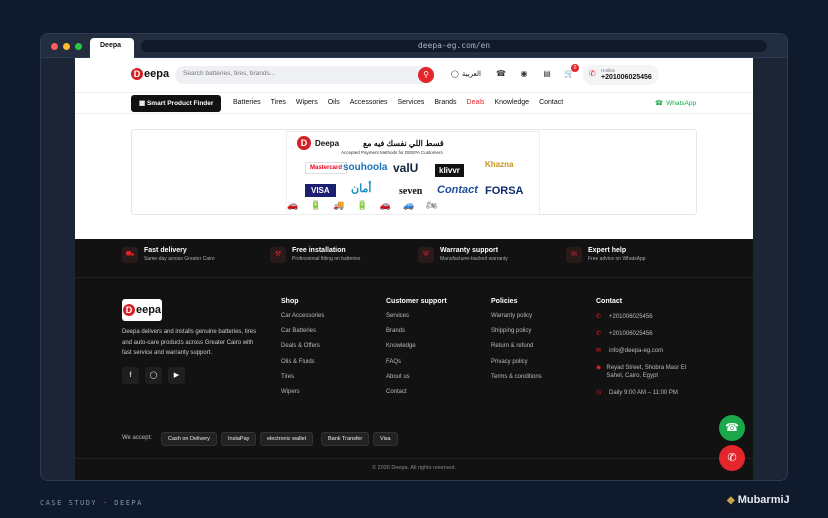 This screenshot has width=828, height=518. What do you see at coordinates (426, 75) in the screenshot?
I see `search-button: ⚲` at bounding box center [426, 75].